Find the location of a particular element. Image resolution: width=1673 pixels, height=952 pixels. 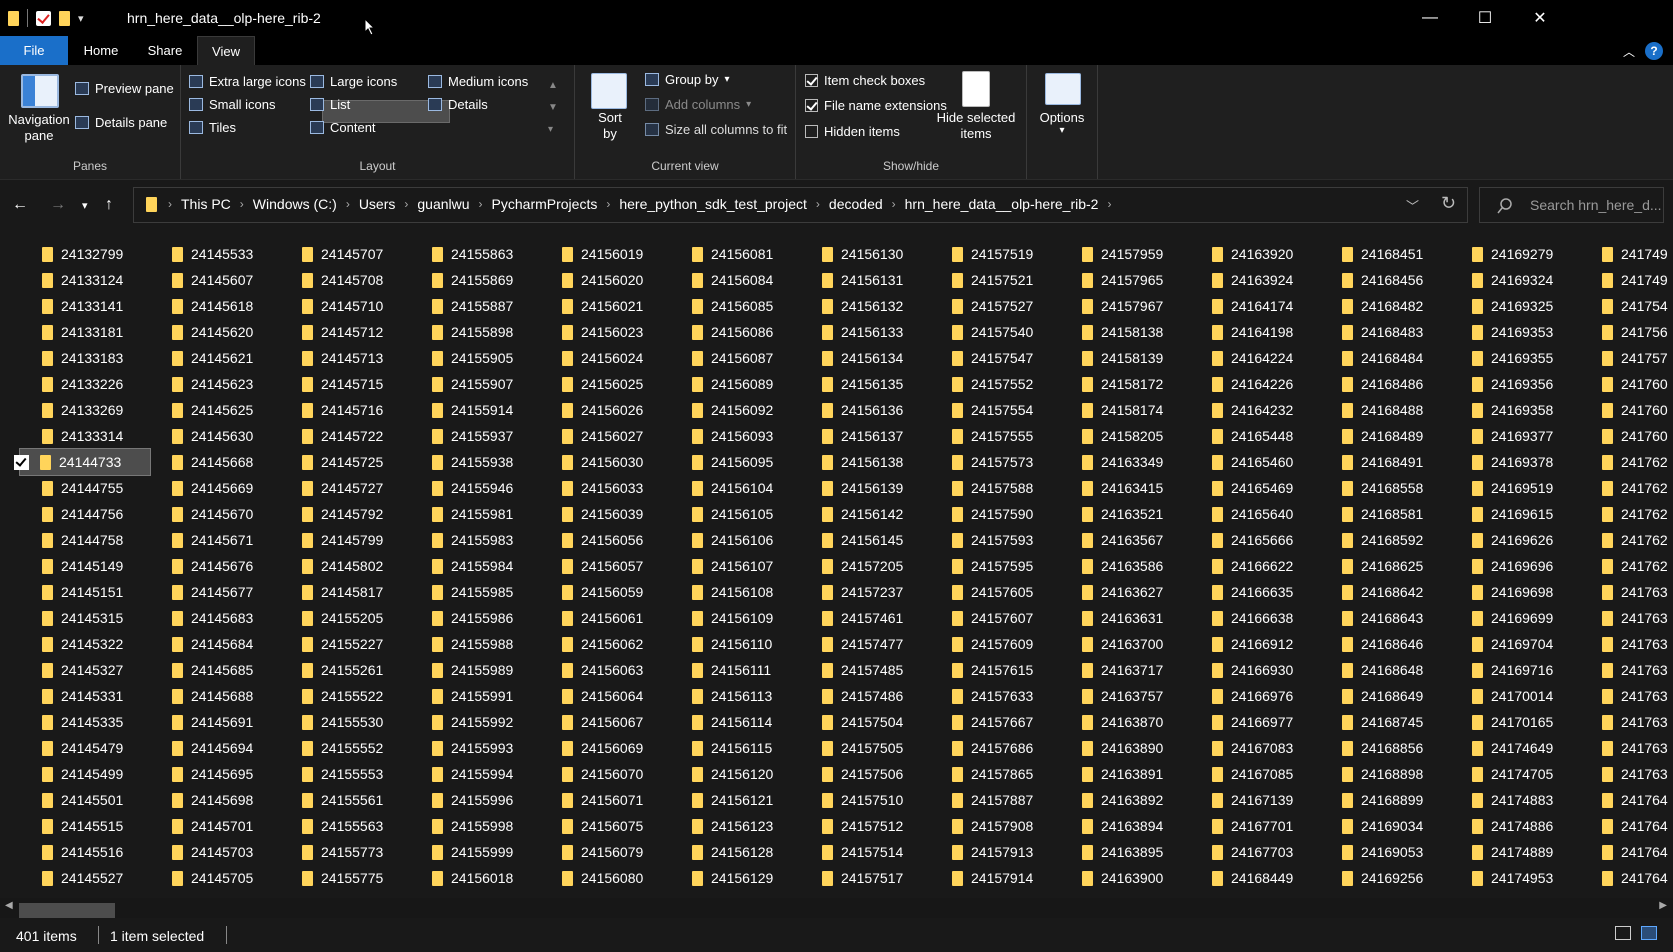

folder-item: 24168484 is located at coordinates (1387, 358).